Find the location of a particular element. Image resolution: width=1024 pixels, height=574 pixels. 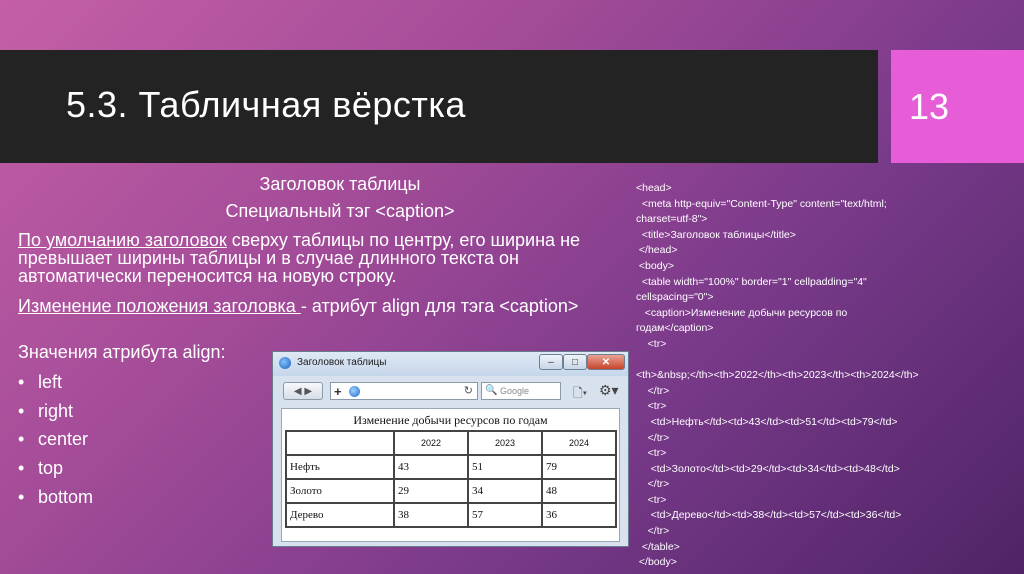

list-item: left is located at coordinates (55, 382).